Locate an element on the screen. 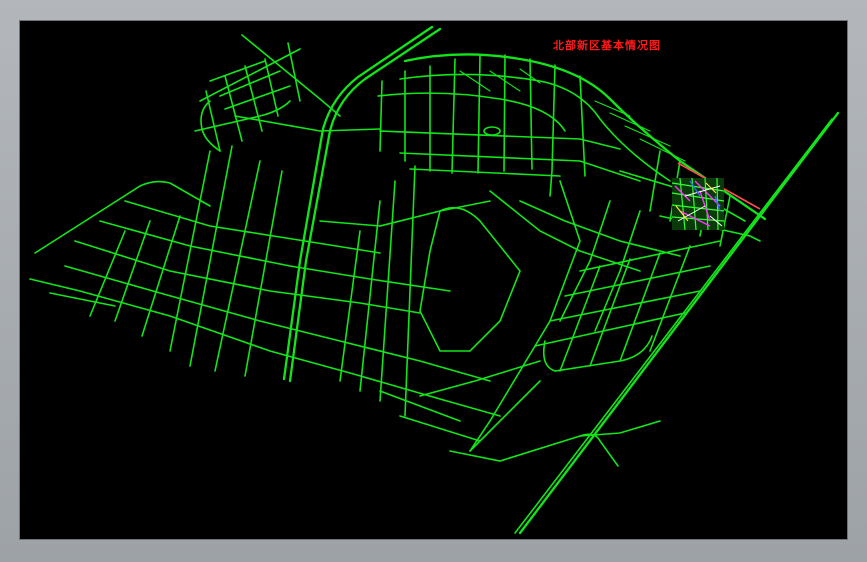 This screenshot has height=562, width=867. drawing-title: 北部新区基本情况图 is located at coordinates (607, 45).